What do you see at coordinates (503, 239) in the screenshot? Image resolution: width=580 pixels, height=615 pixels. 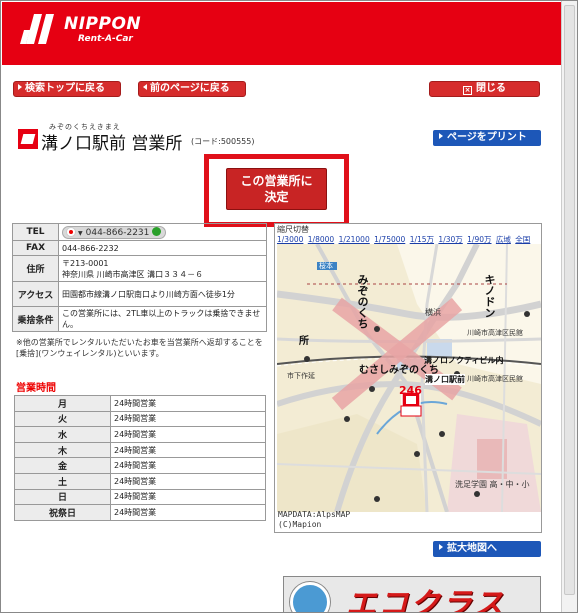 I see `scale-link: 広域` at bounding box center [503, 239].